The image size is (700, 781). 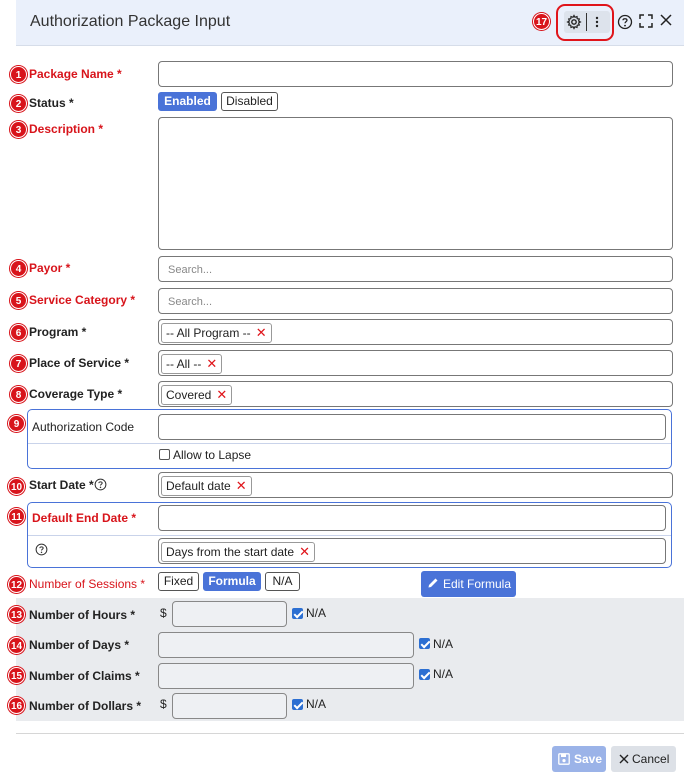 What do you see at coordinates (87, 584) in the screenshot?
I see `number-of-sessions-label: Number of Sessions *` at bounding box center [87, 584].